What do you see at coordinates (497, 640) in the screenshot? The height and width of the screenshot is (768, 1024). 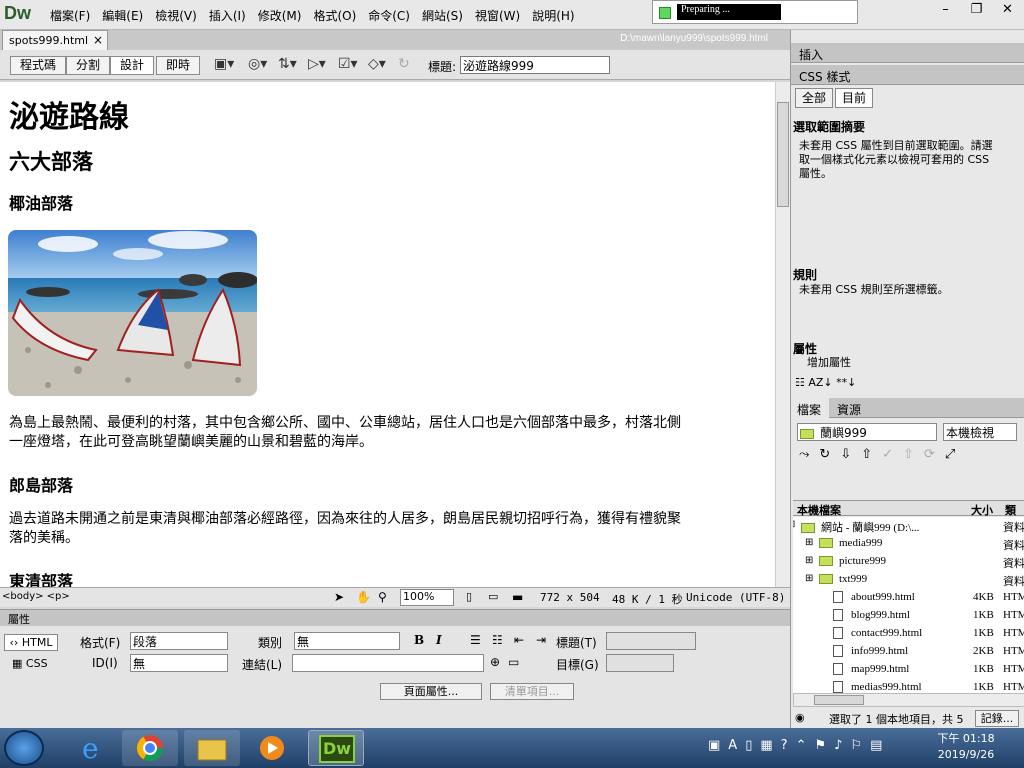 I see `ordered-list-icon: ☷` at bounding box center [497, 640].